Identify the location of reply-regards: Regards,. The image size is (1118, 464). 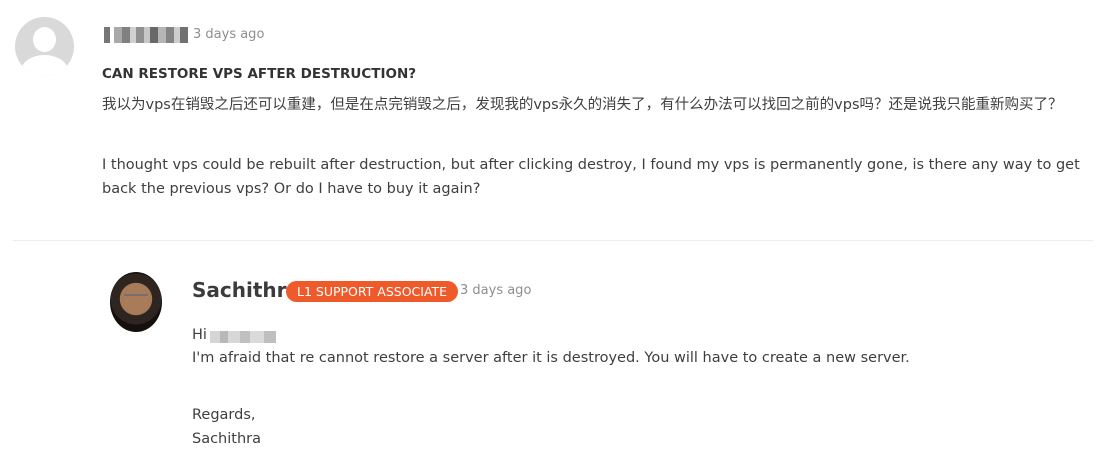
(224, 415).